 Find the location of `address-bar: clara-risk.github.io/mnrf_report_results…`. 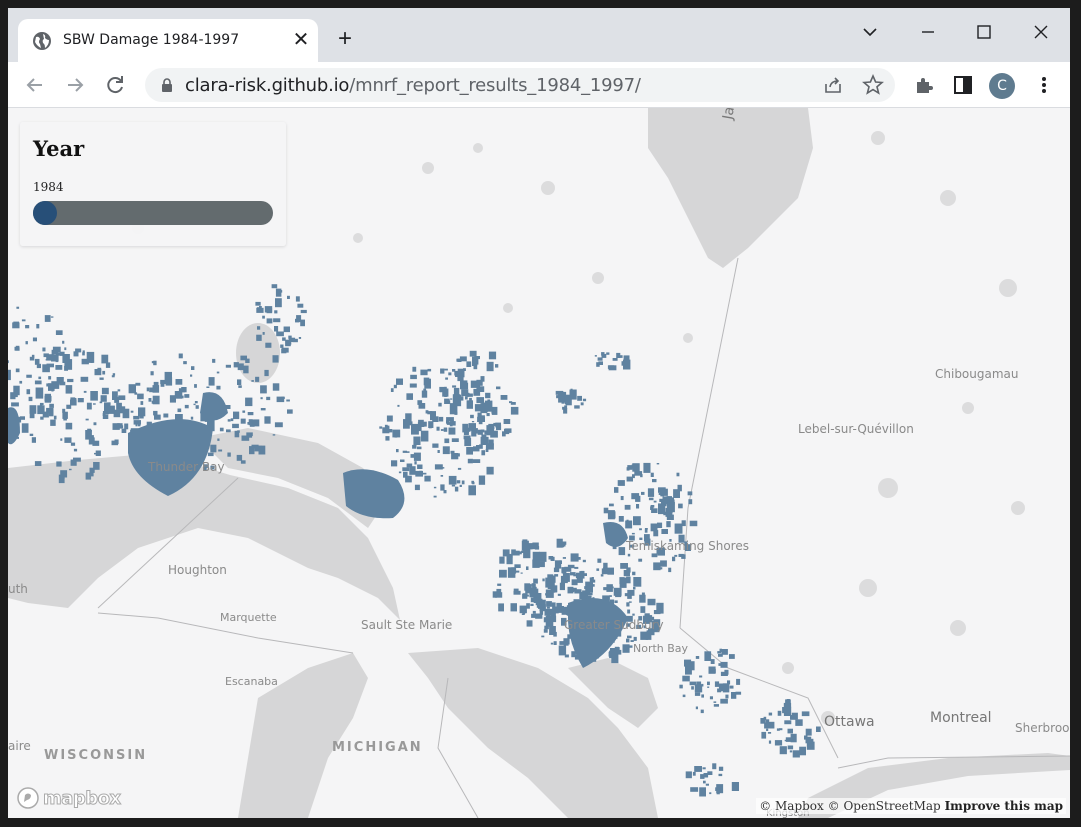

address-bar: clara-risk.github.io/mnrf_report_results… is located at coordinates (520, 85).